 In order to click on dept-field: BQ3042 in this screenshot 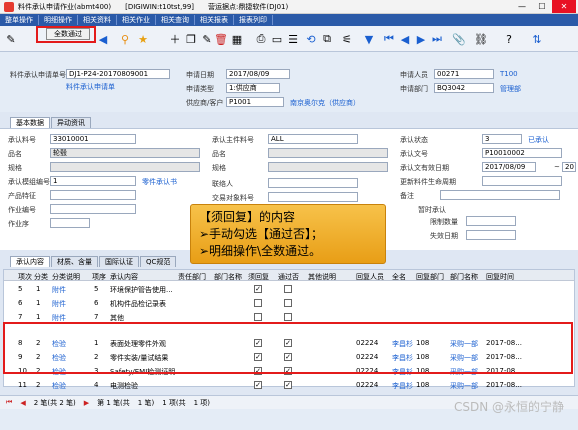, I will do `click(464, 88)`.